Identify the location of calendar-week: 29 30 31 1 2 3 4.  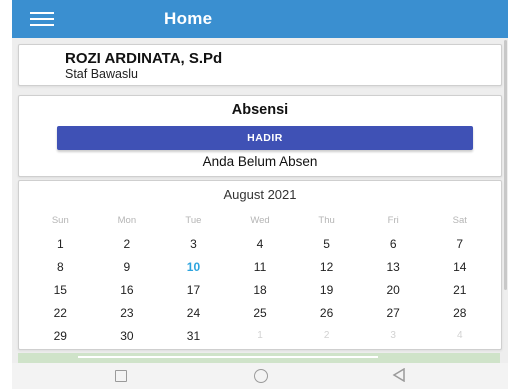
(260, 335).